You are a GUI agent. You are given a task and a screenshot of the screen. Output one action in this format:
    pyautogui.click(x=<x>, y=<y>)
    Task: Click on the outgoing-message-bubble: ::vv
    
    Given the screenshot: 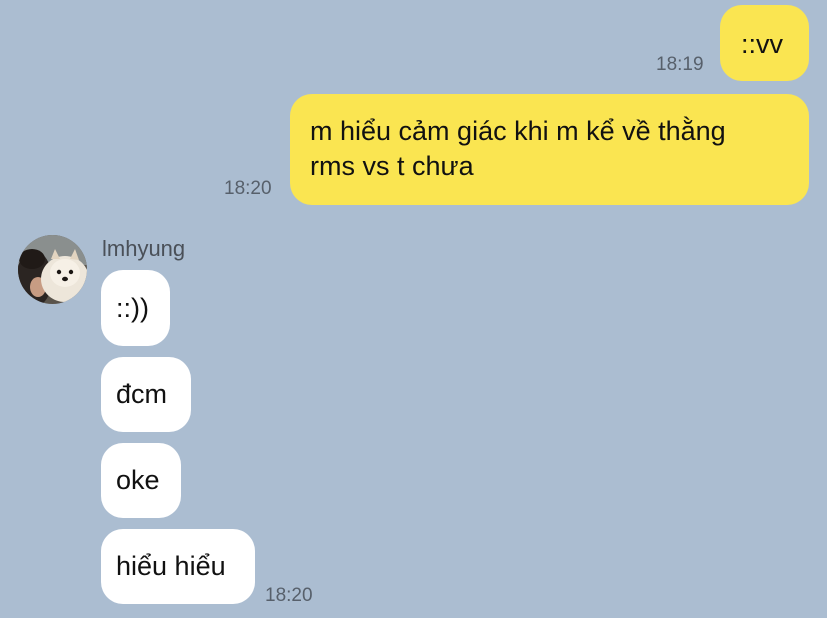 What is the action you would take?
    pyautogui.click(x=764, y=43)
    